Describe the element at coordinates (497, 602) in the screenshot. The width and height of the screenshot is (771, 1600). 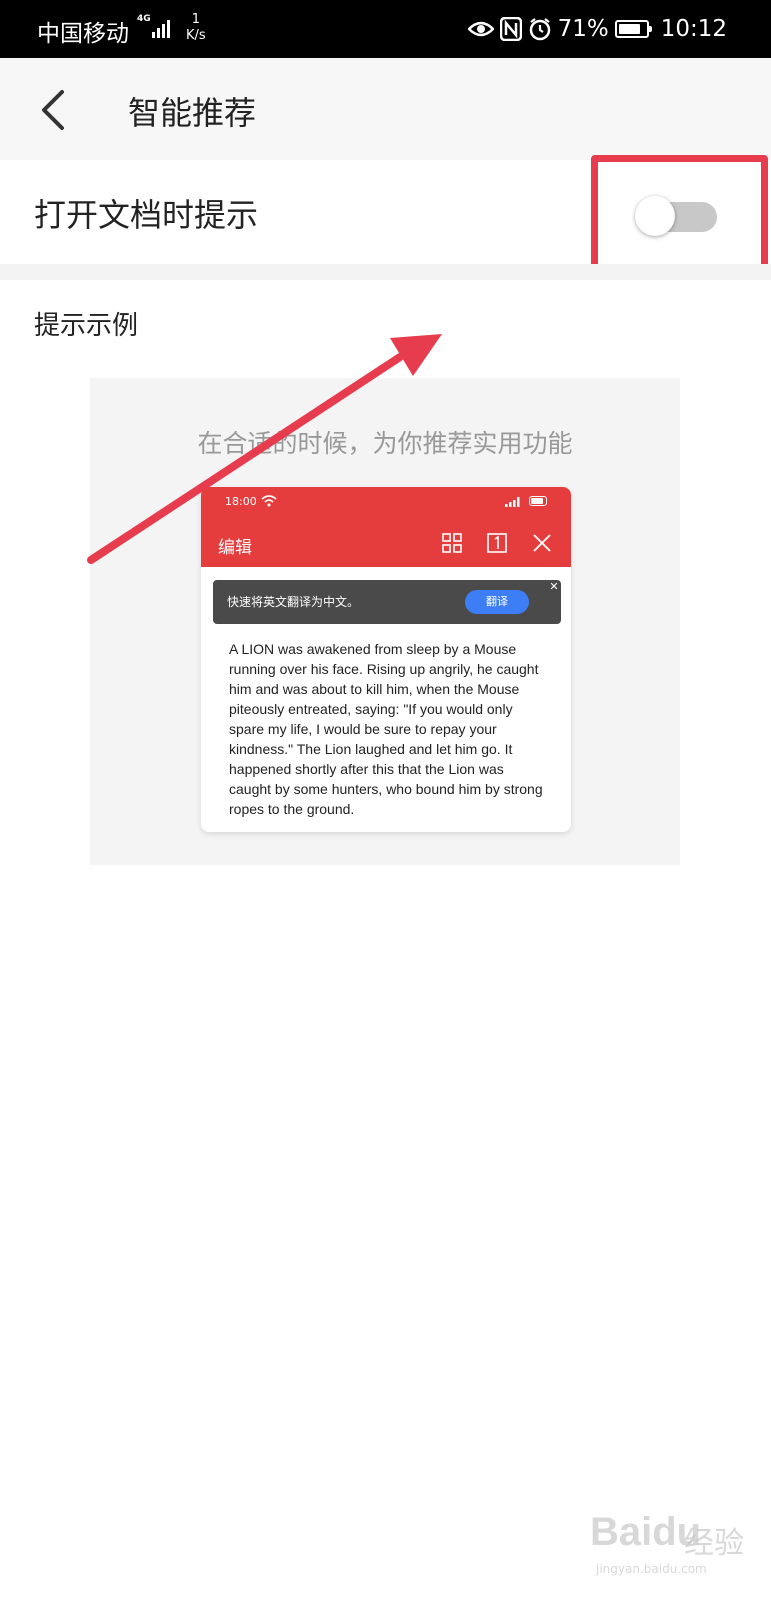
I see `translate-button: 翻译` at that location.